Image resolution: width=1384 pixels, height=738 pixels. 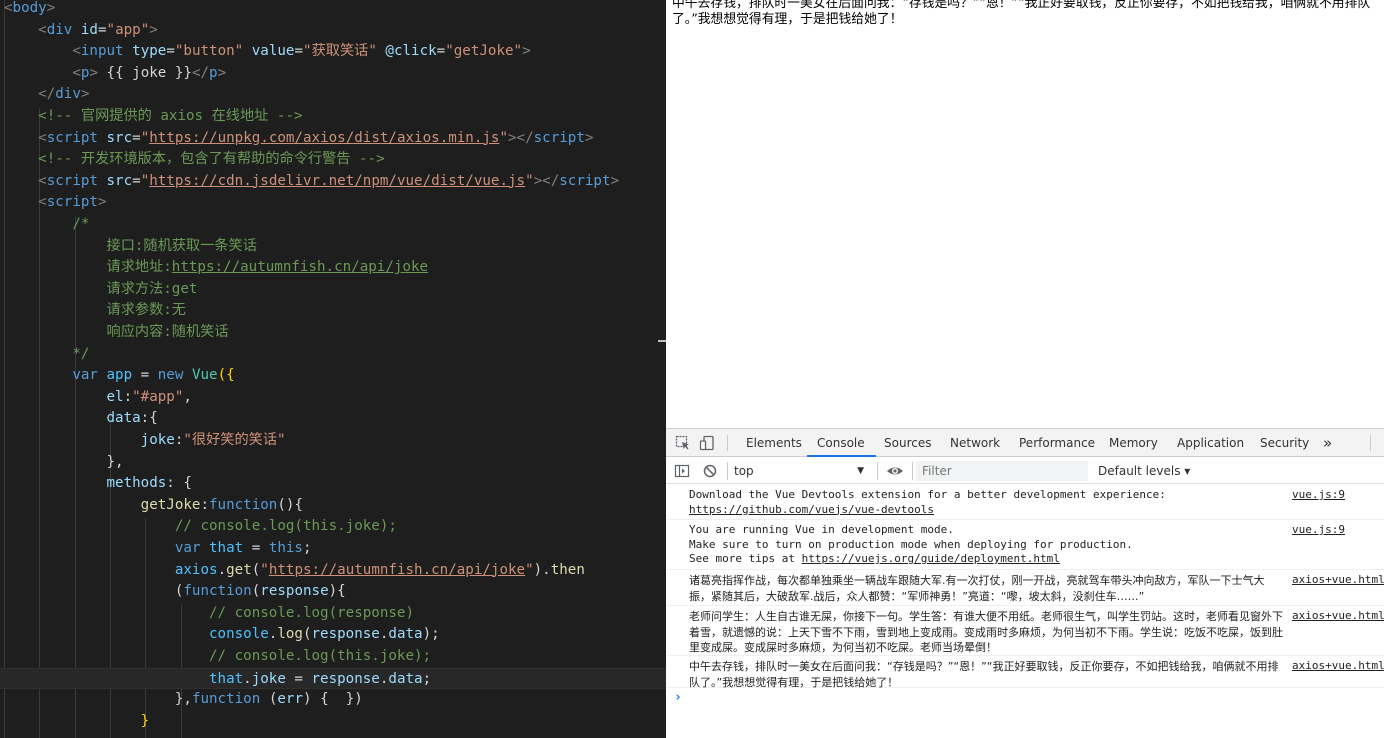 I want to click on code-token: get, so click(x=239, y=569).